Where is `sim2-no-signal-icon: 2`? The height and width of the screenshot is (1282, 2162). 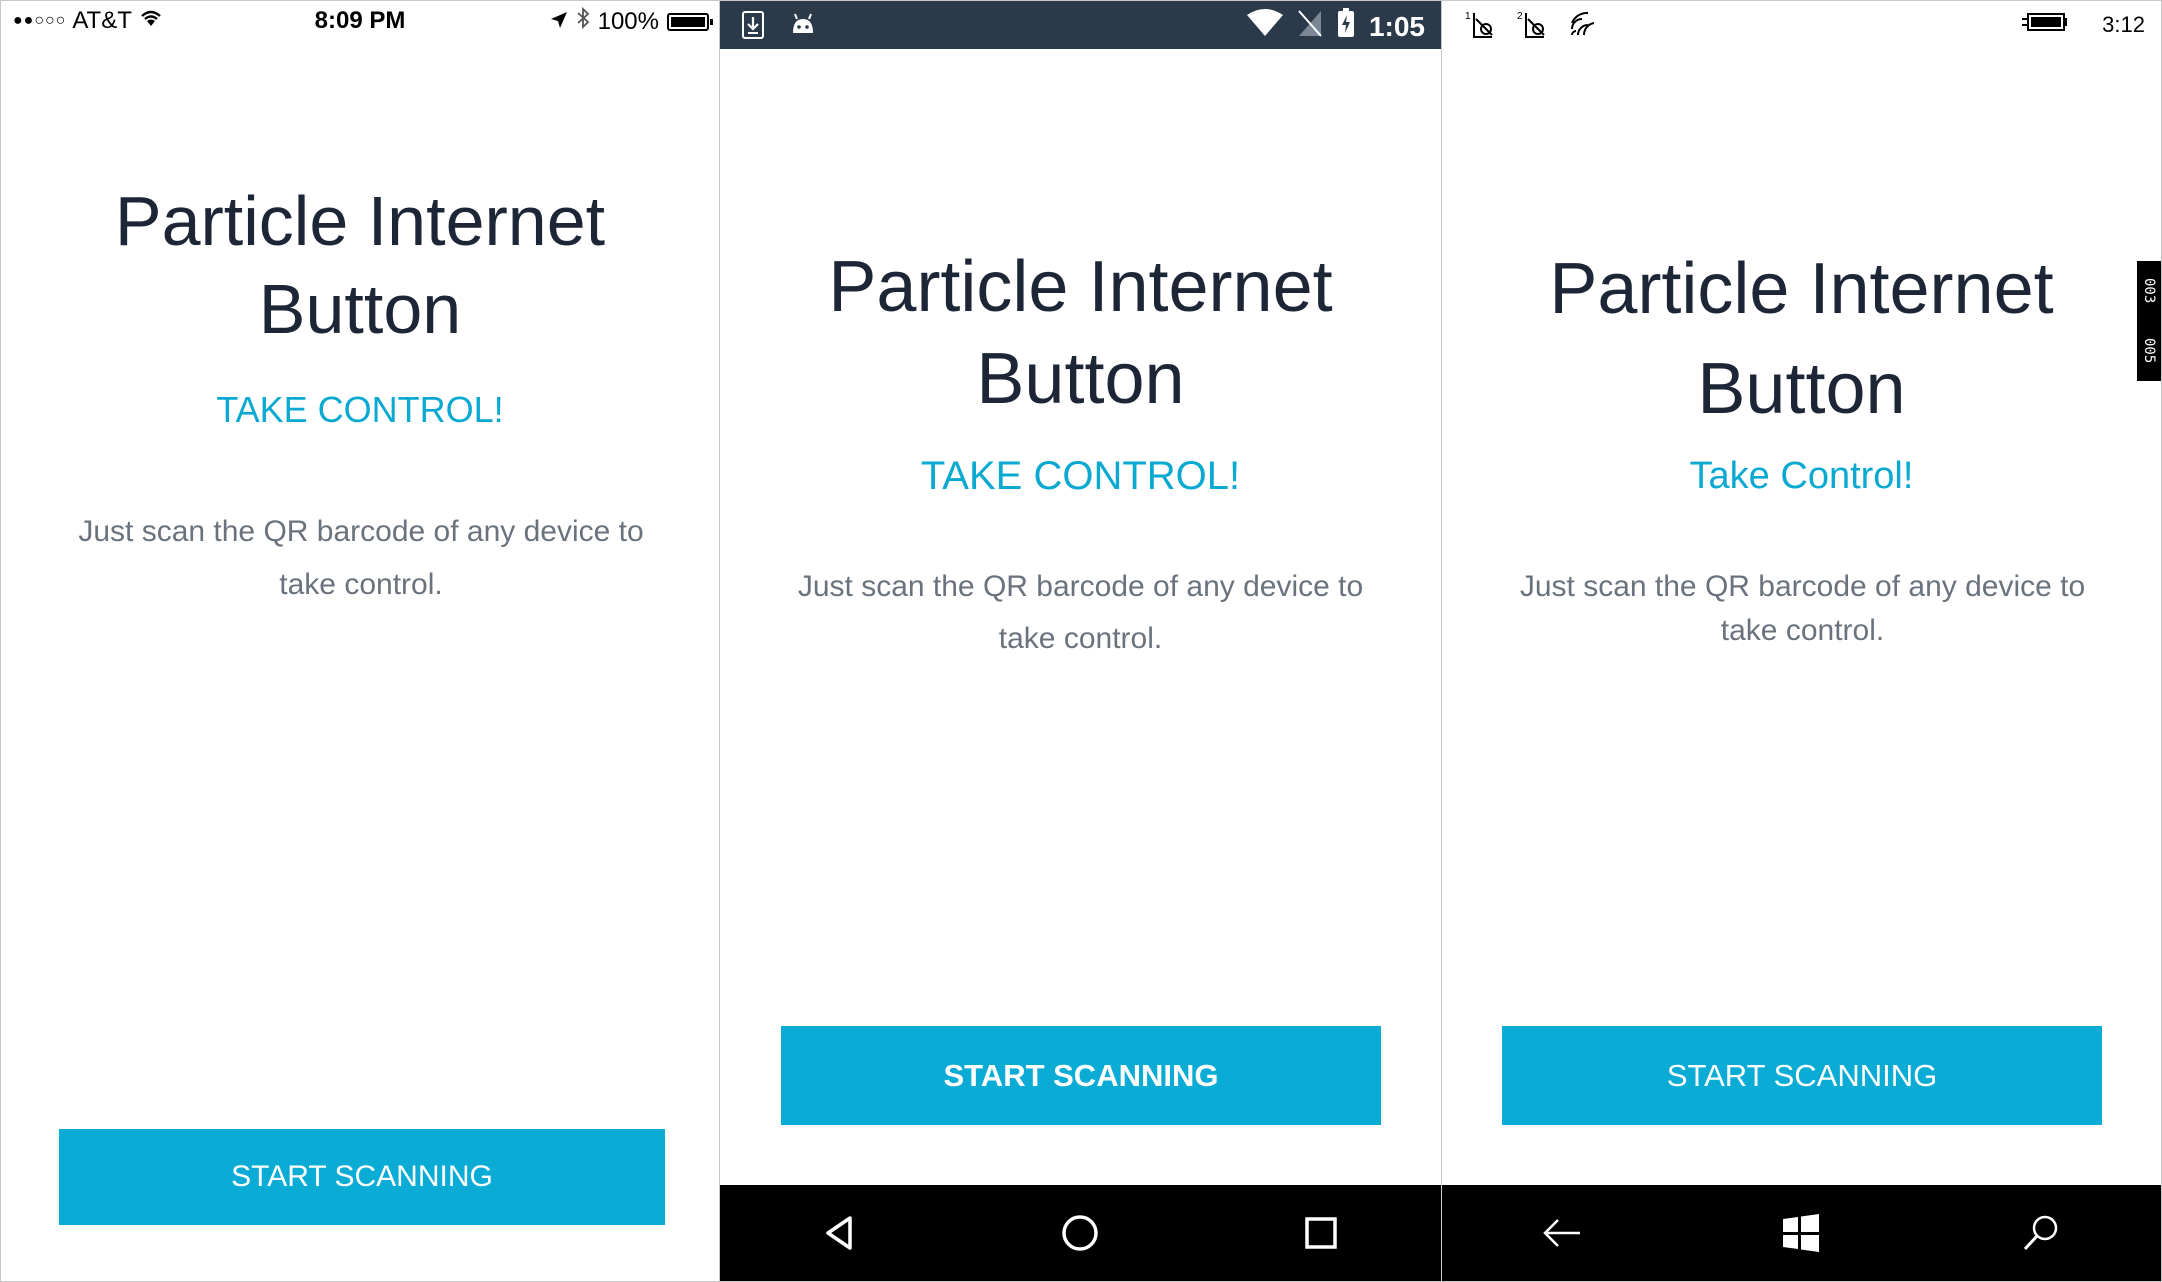
sim2-no-signal-icon: 2 is located at coordinates (1533, 26).